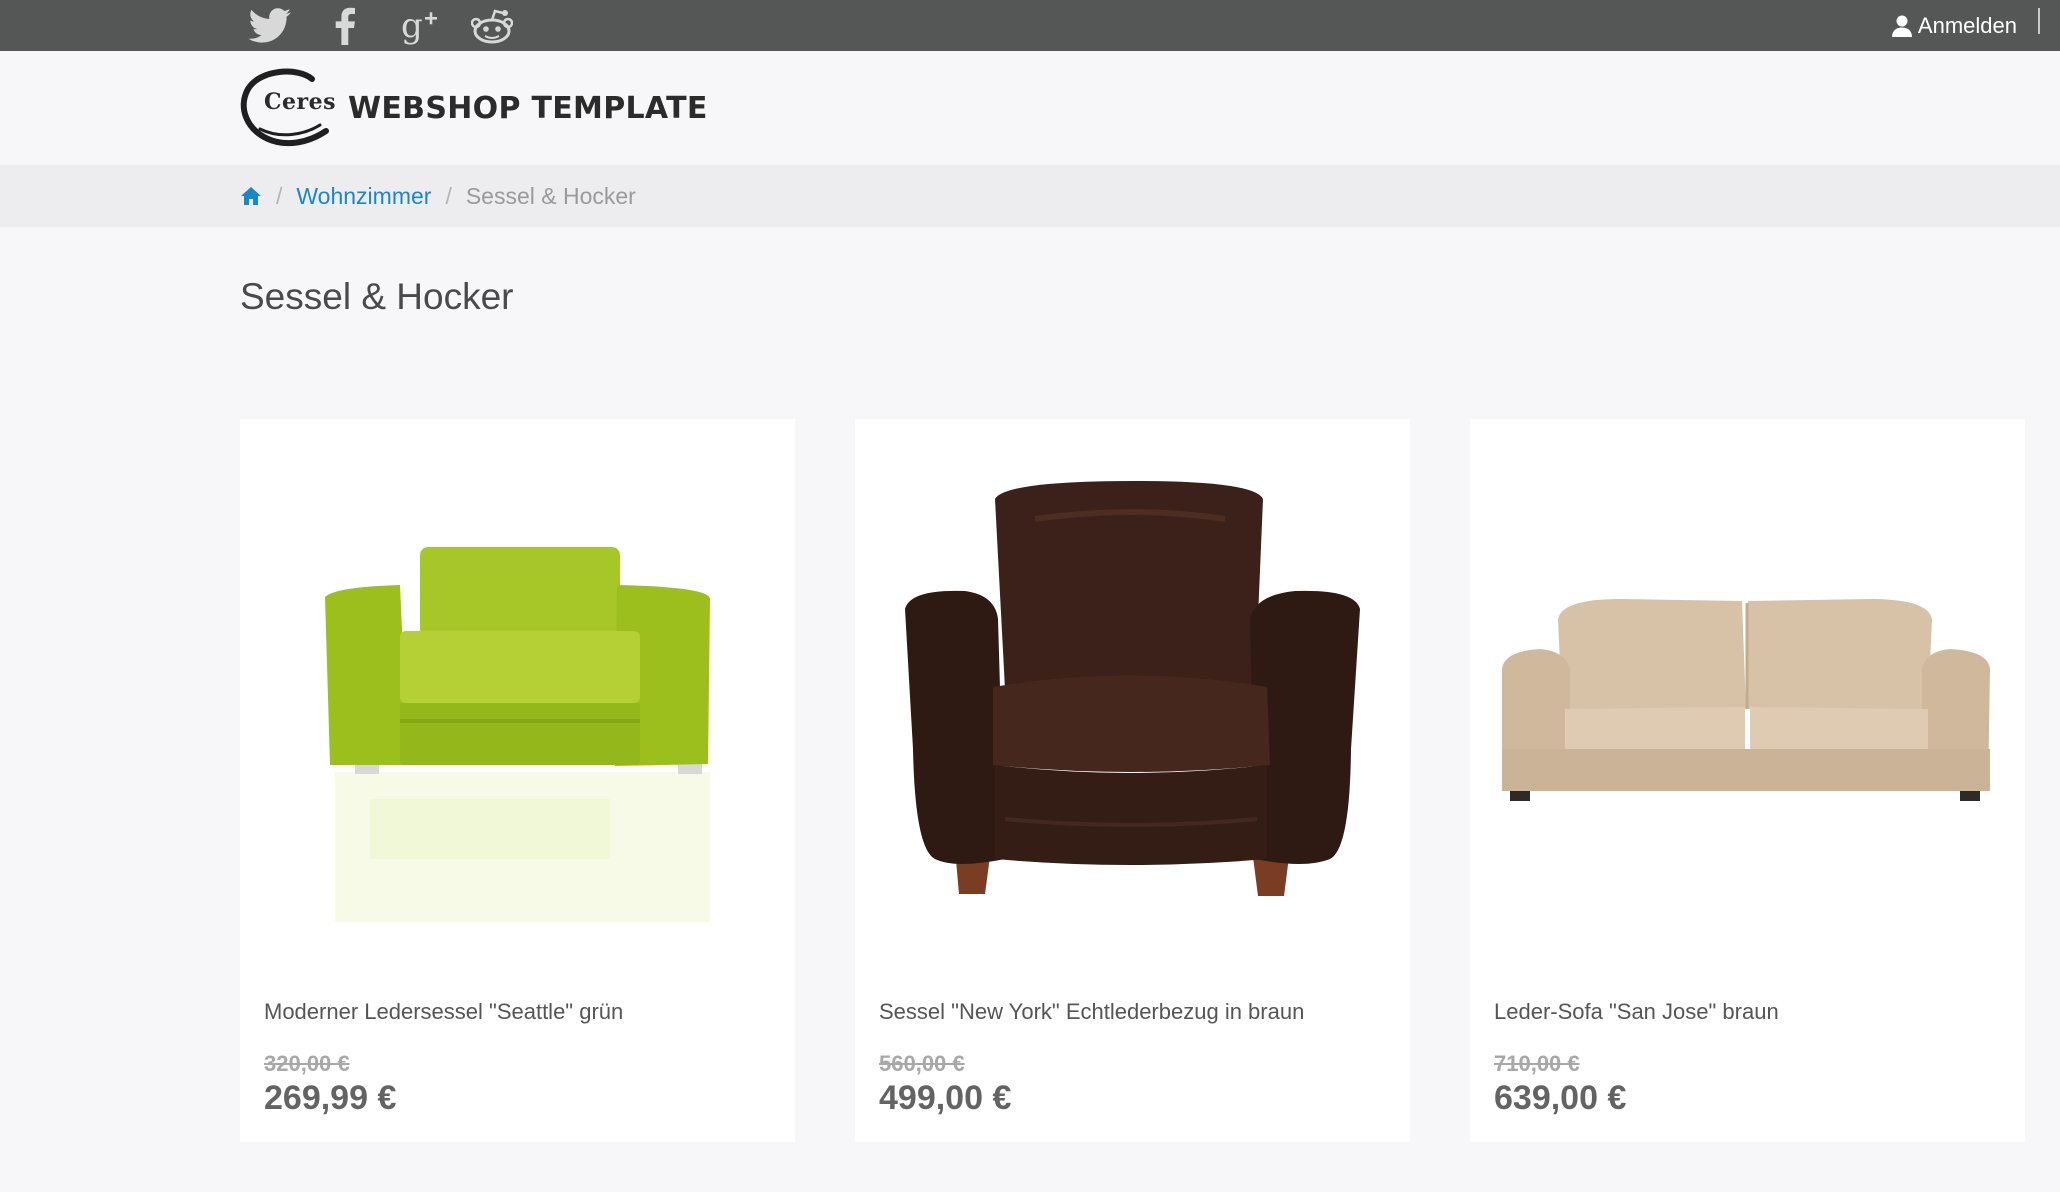 This screenshot has width=2060, height=1192. I want to click on brown-leather-armchair-image, so click(1132, 689).